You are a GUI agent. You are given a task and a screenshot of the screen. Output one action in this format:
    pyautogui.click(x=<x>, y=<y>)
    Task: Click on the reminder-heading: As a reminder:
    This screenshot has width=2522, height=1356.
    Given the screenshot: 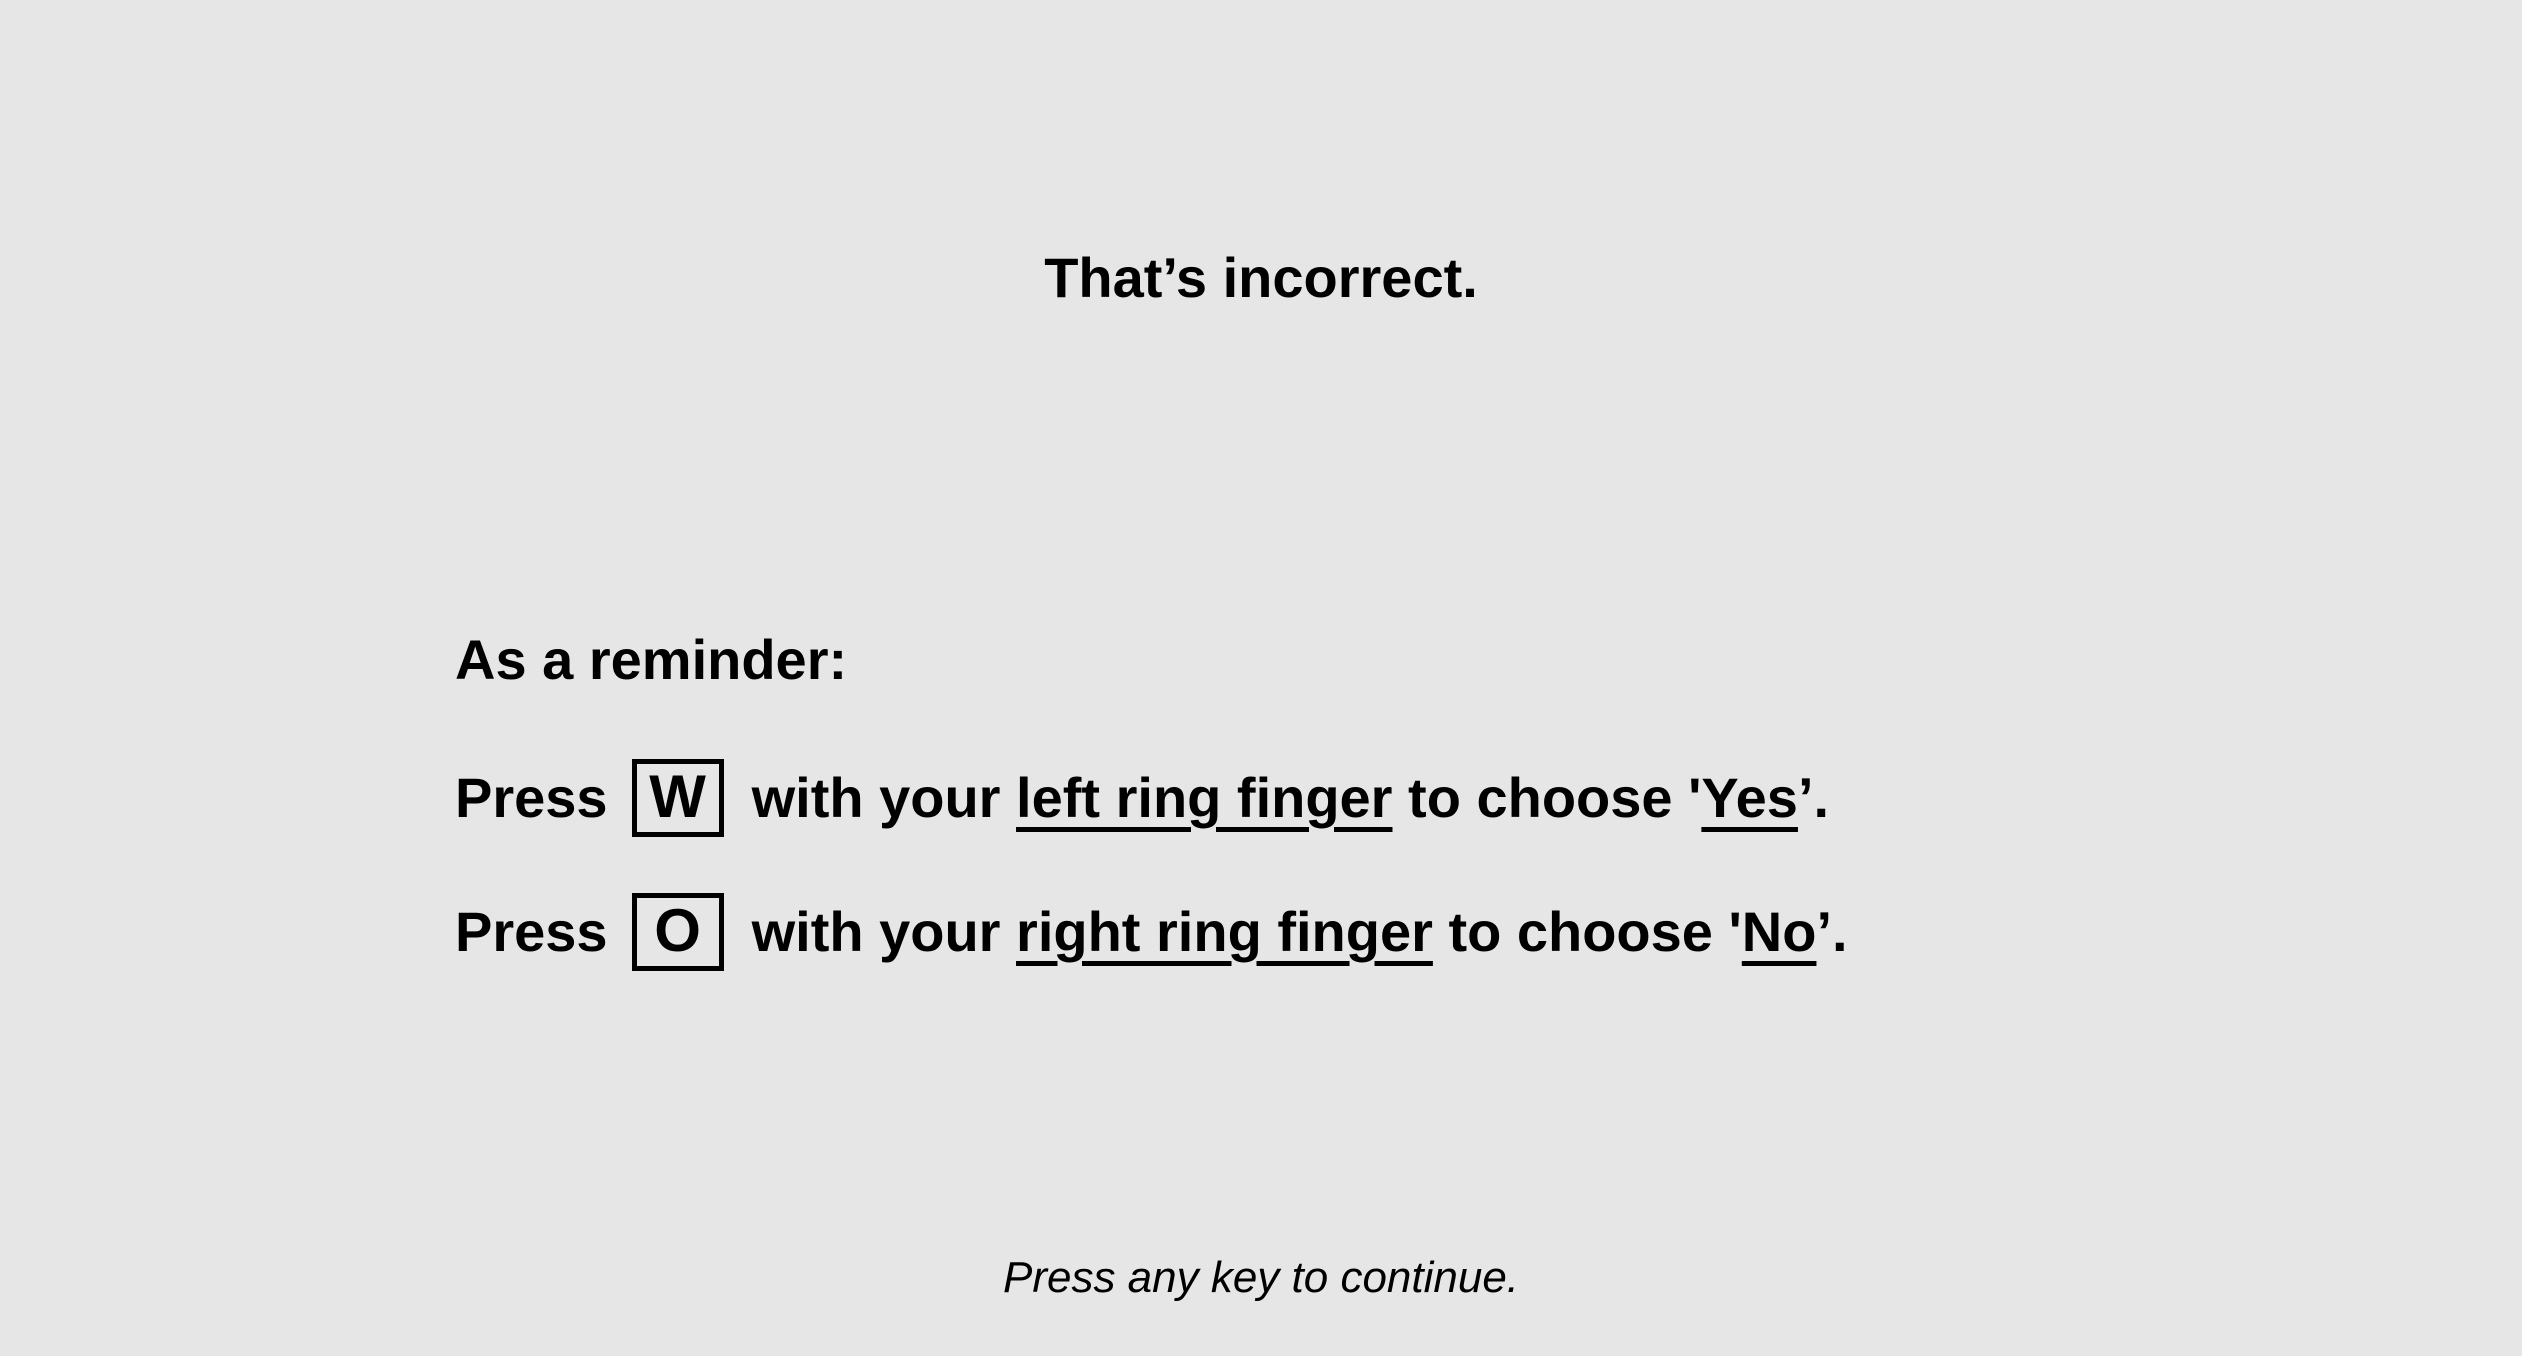 What is the action you would take?
    pyautogui.click(x=651, y=659)
    